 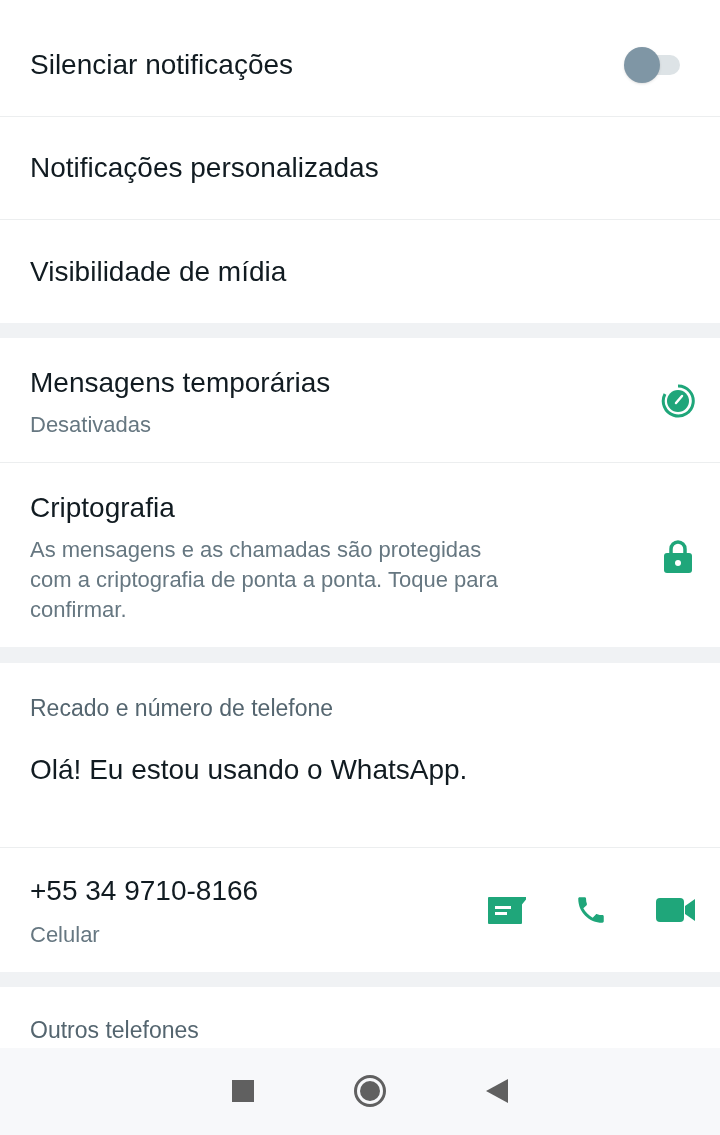 I want to click on settings-row: Notificações personalizadas, so click(x=360, y=168).